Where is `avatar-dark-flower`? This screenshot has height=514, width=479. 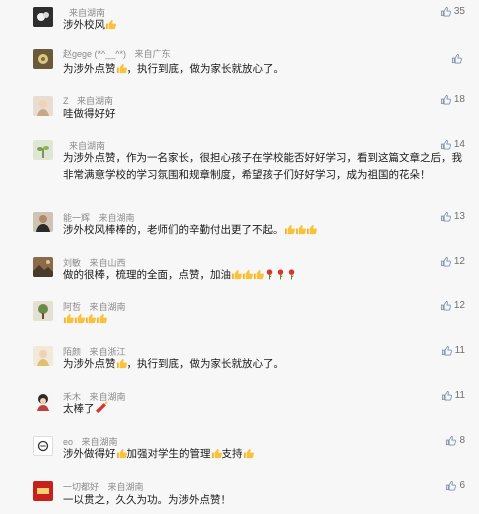
avatar-dark-flower is located at coordinates (43, 17).